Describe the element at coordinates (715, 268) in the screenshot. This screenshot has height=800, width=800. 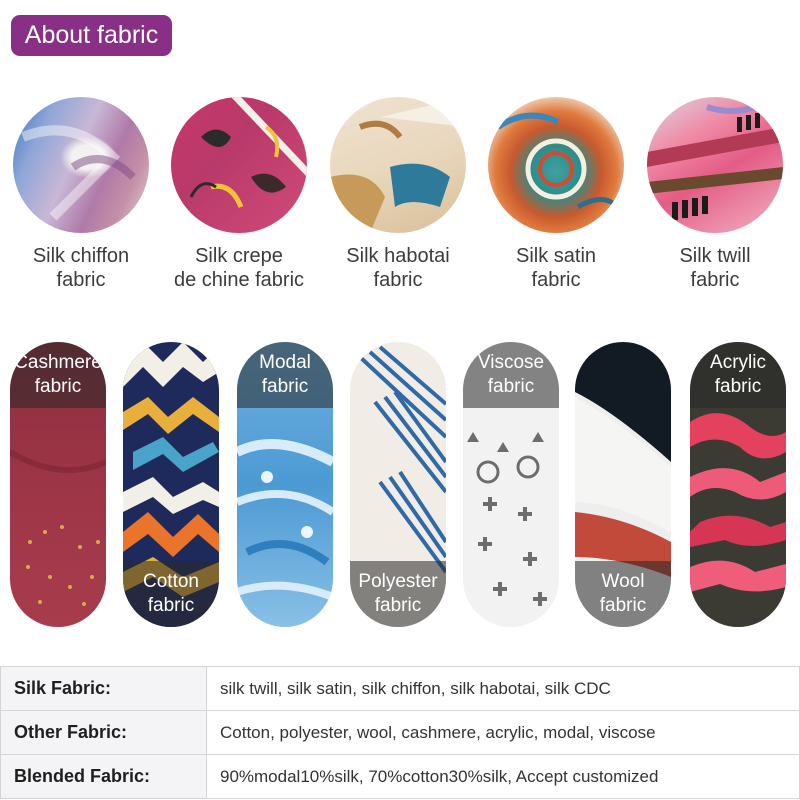
I see `silk-fabric-label: Silk twill fabric` at that location.